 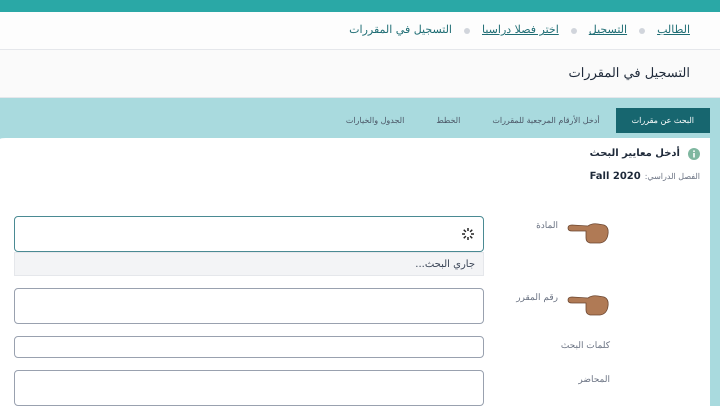 What do you see at coordinates (594, 380) in the screenshot?
I see `field-label: المحاضر` at bounding box center [594, 380].